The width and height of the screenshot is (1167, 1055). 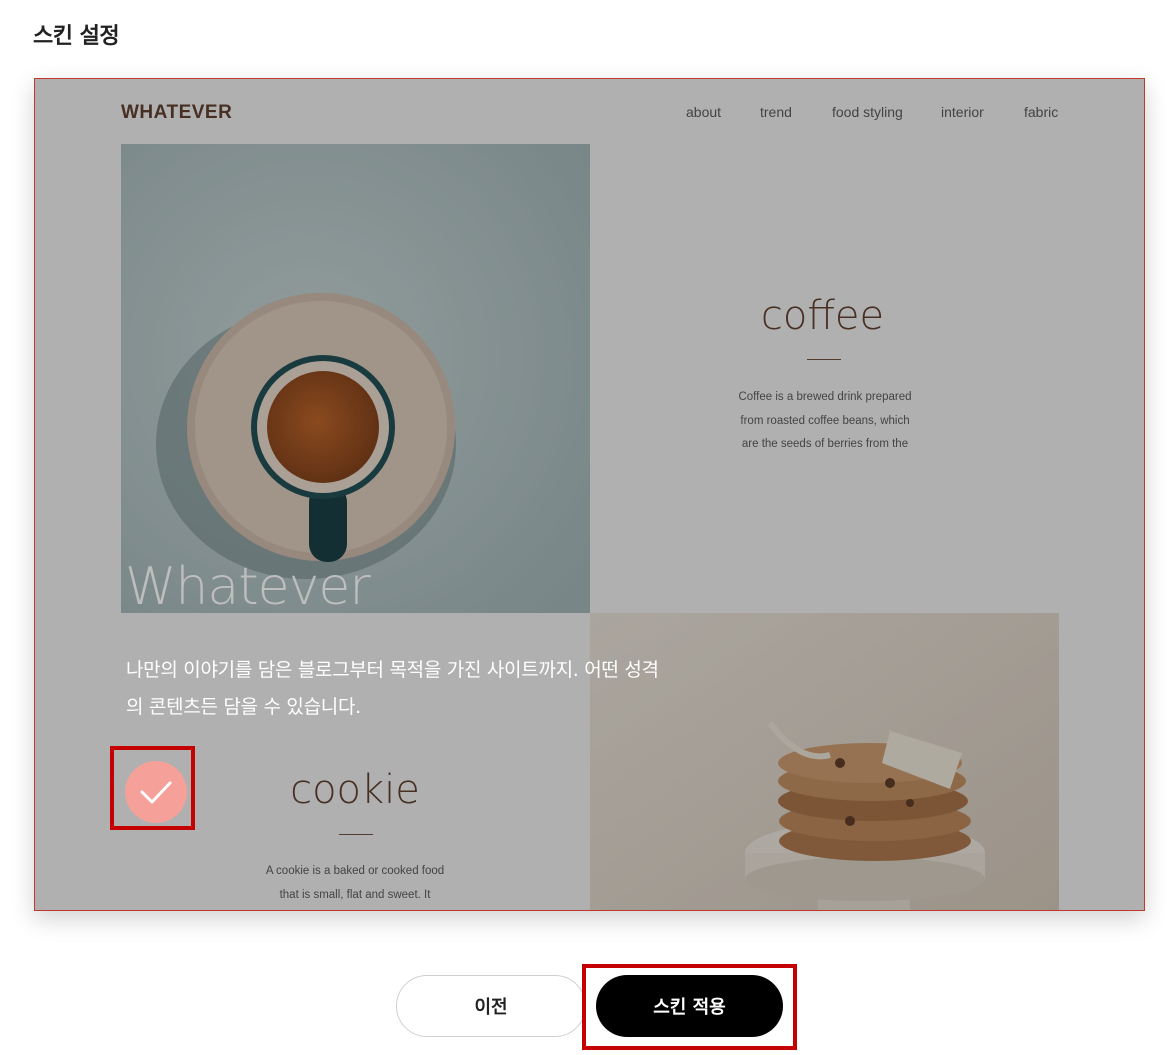 What do you see at coordinates (776, 112) in the screenshot?
I see `nav-item-trend: trend` at bounding box center [776, 112].